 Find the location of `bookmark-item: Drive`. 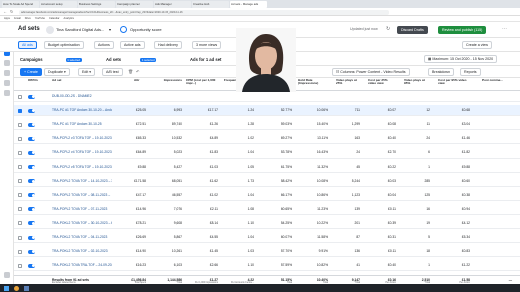

bookmark-item: Drive is located at coordinates (28, 18).